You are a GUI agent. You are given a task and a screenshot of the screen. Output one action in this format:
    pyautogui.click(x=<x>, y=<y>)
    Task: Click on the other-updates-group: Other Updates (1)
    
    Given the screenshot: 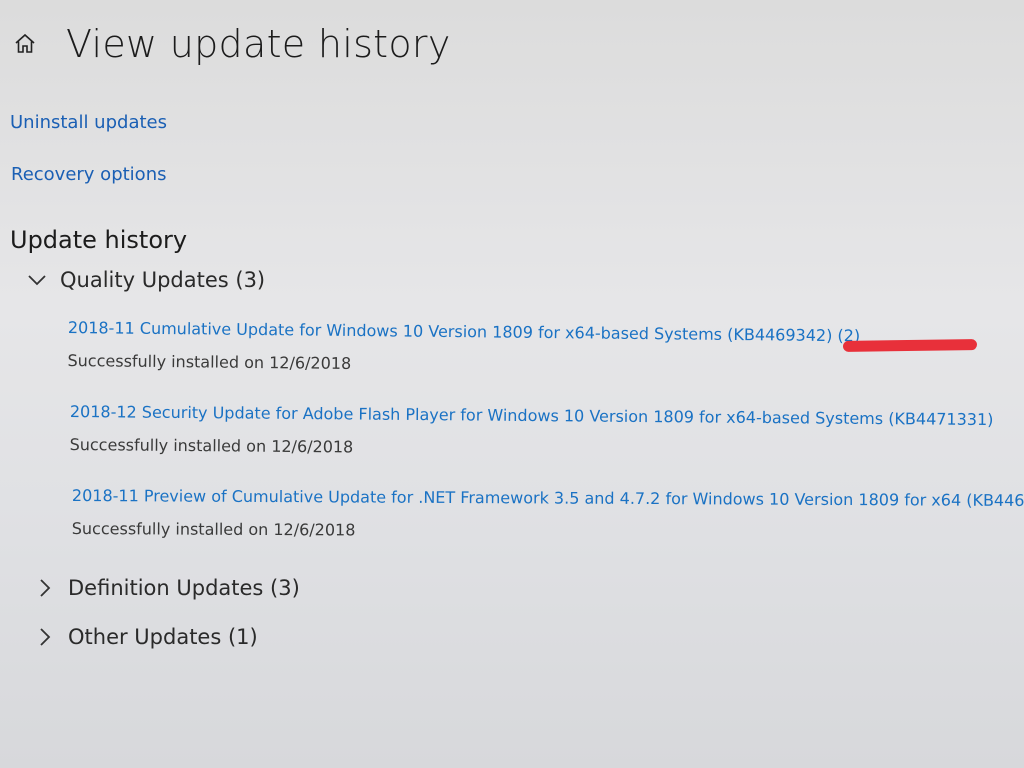 What is the action you would take?
    pyautogui.click(x=146, y=637)
    